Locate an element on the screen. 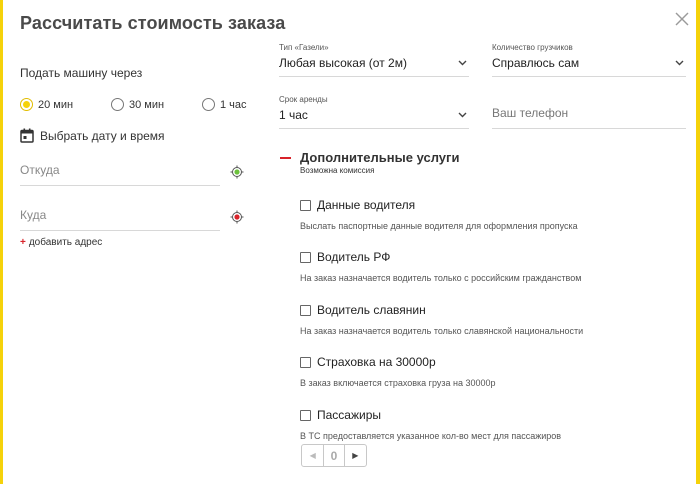  add-address-link: + добавить адрес is located at coordinates (61, 242).